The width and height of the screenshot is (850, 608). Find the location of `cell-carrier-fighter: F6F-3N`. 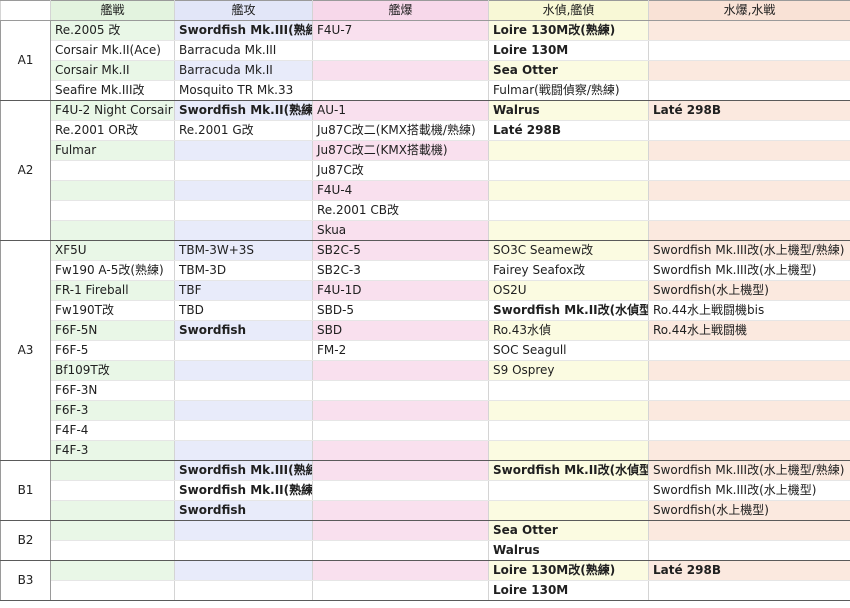

cell-carrier-fighter: F6F-3N is located at coordinates (112, 390).